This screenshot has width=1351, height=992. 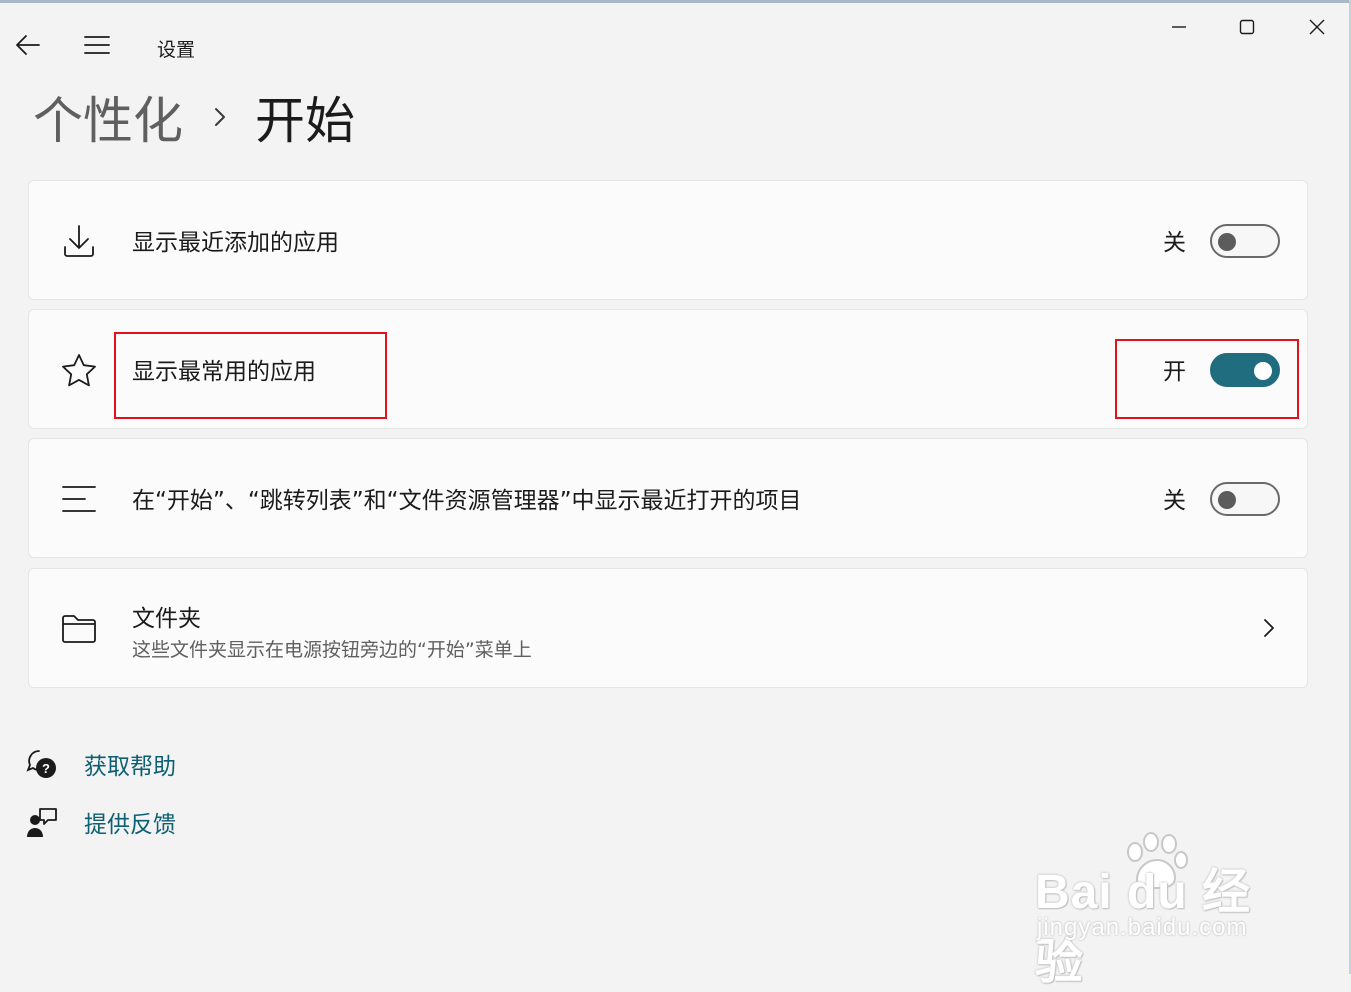 I want to click on highlight-box-label, so click(x=250, y=375).